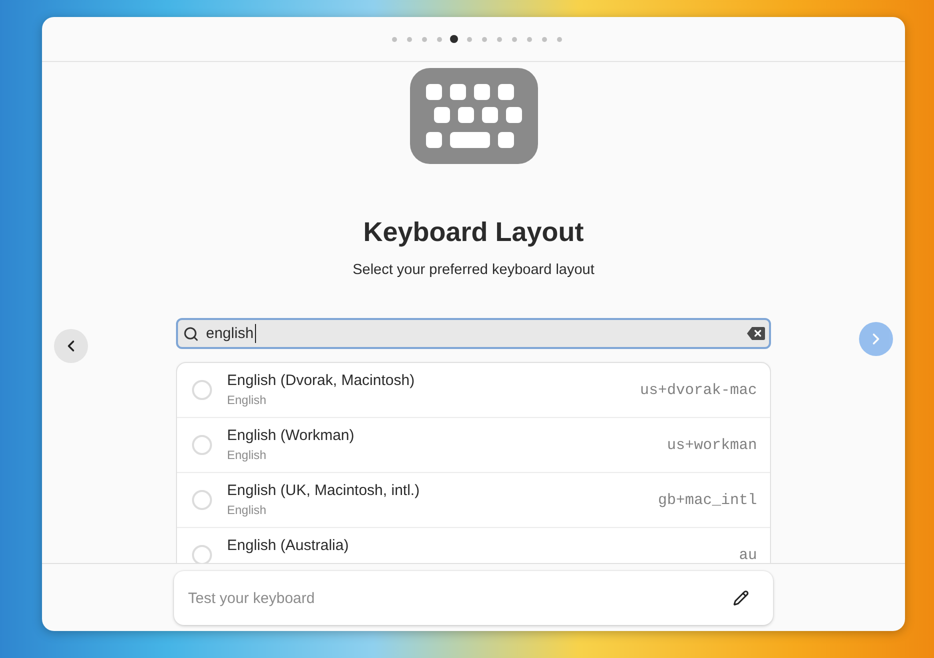 This screenshot has width=934, height=658. What do you see at coordinates (711, 445) in the screenshot?
I see `layout-code: us+workman` at bounding box center [711, 445].